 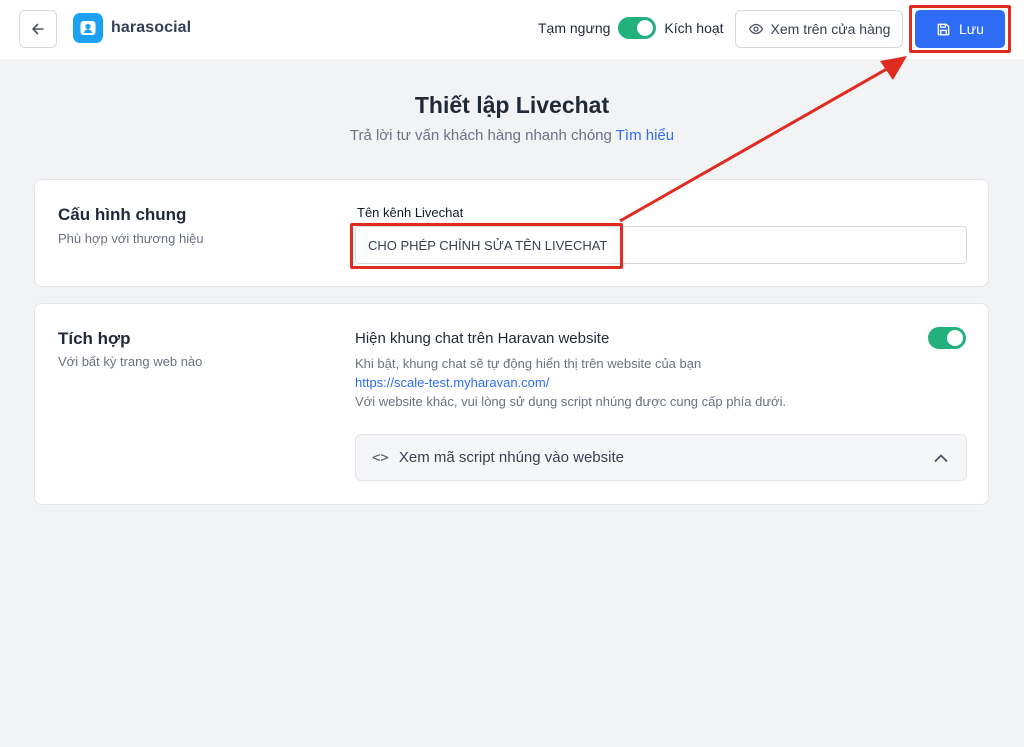 What do you see at coordinates (941, 458) in the screenshot?
I see `chevron-up-icon` at bounding box center [941, 458].